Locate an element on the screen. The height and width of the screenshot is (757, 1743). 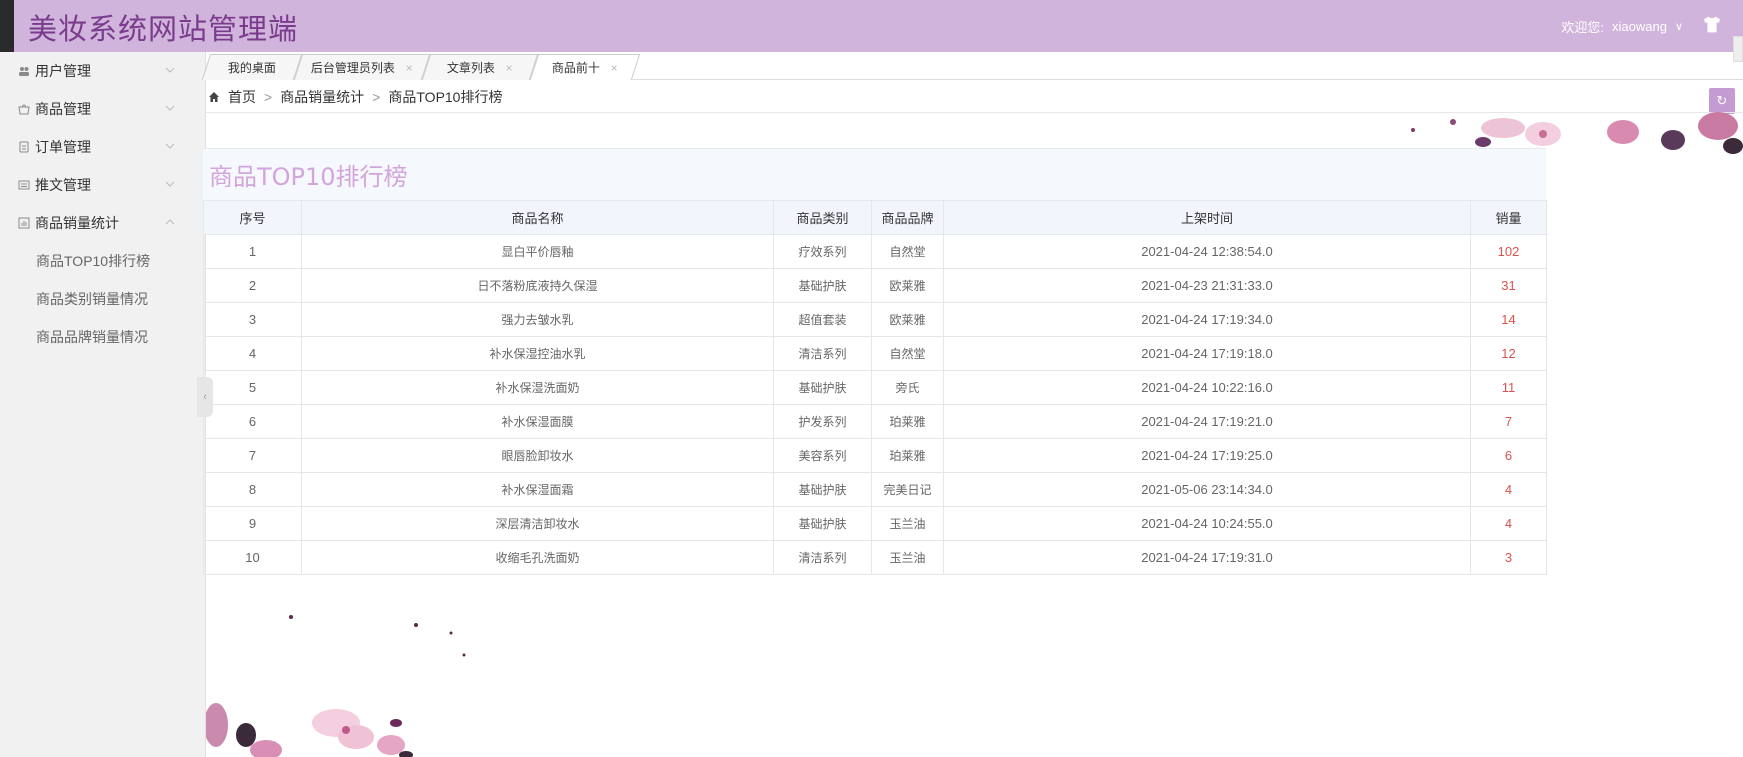
breadcrumb: 首页 > 商品销量统计 > 商品TOP10排行榜 is located at coordinates (355, 97).